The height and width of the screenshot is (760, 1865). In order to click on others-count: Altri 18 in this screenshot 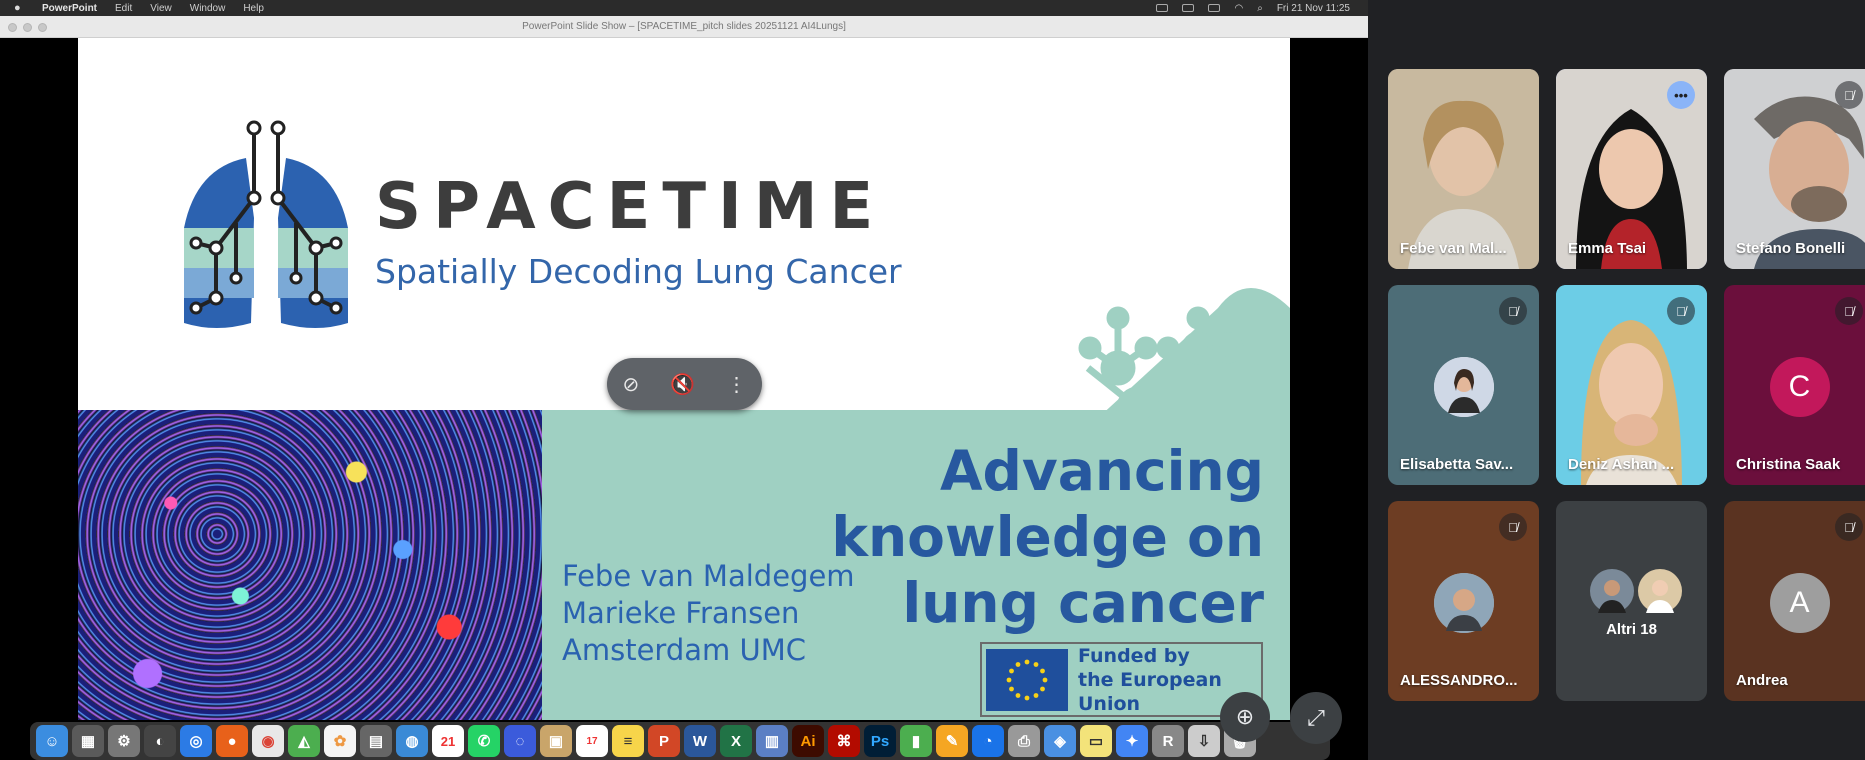, I will do `click(1631, 629)`.